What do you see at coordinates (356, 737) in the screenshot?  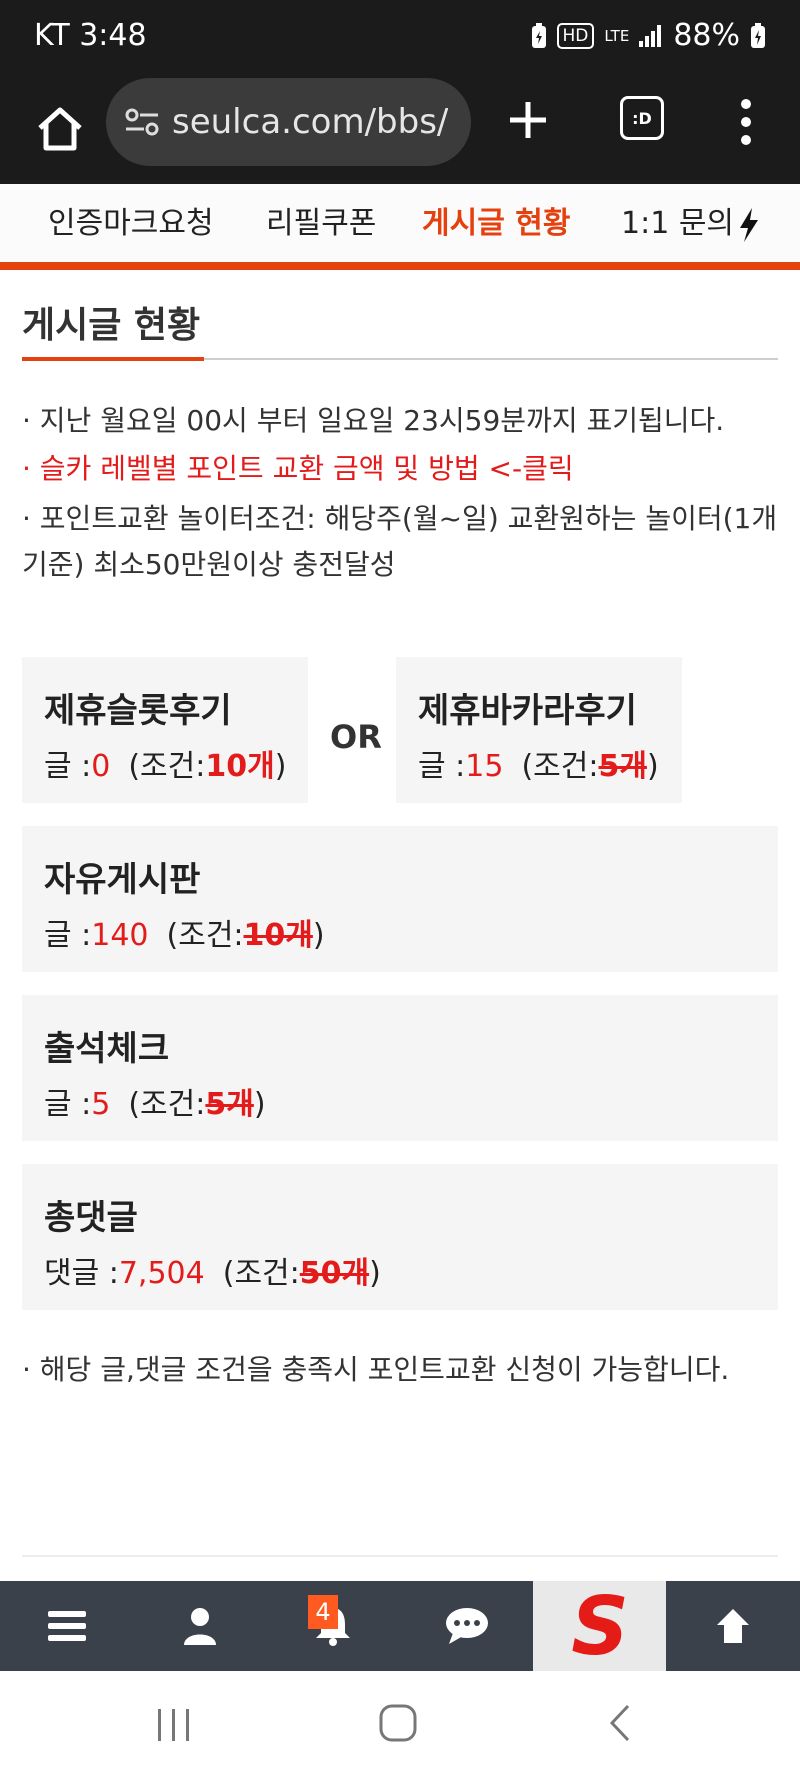 I see `or-label: OR` at bounding box center [356, 737].